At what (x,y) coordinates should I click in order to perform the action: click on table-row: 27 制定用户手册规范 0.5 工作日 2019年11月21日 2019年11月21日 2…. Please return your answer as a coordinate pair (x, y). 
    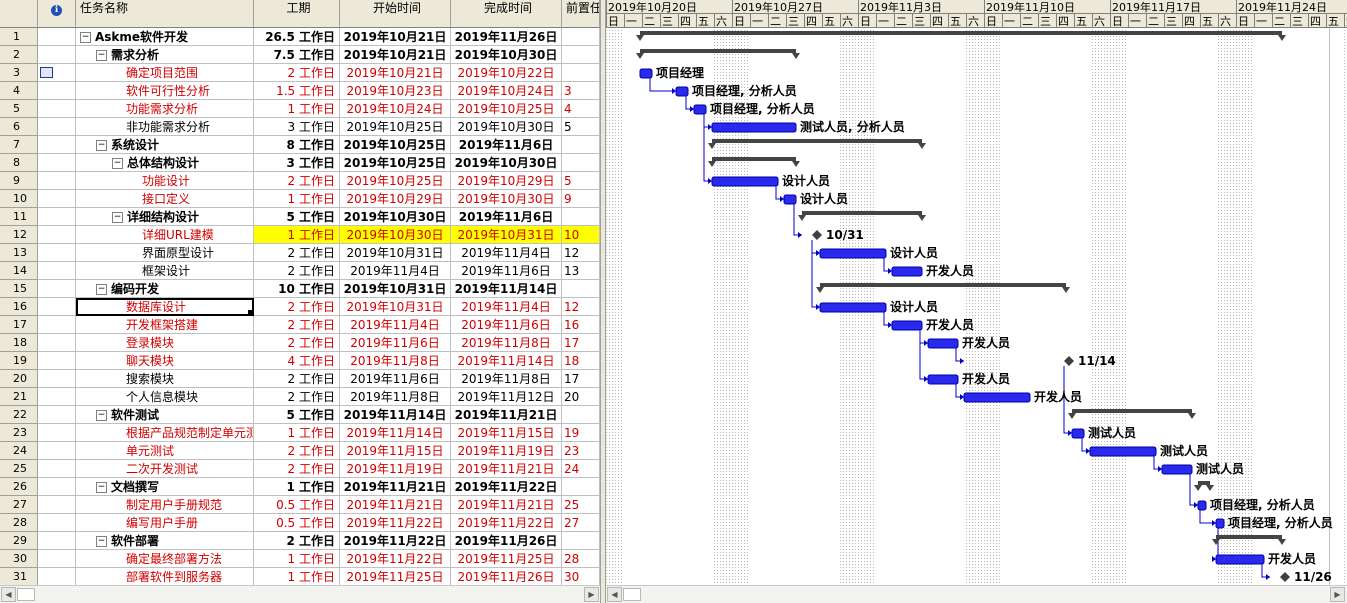
    Looking at the image, I should click on (300, 505).